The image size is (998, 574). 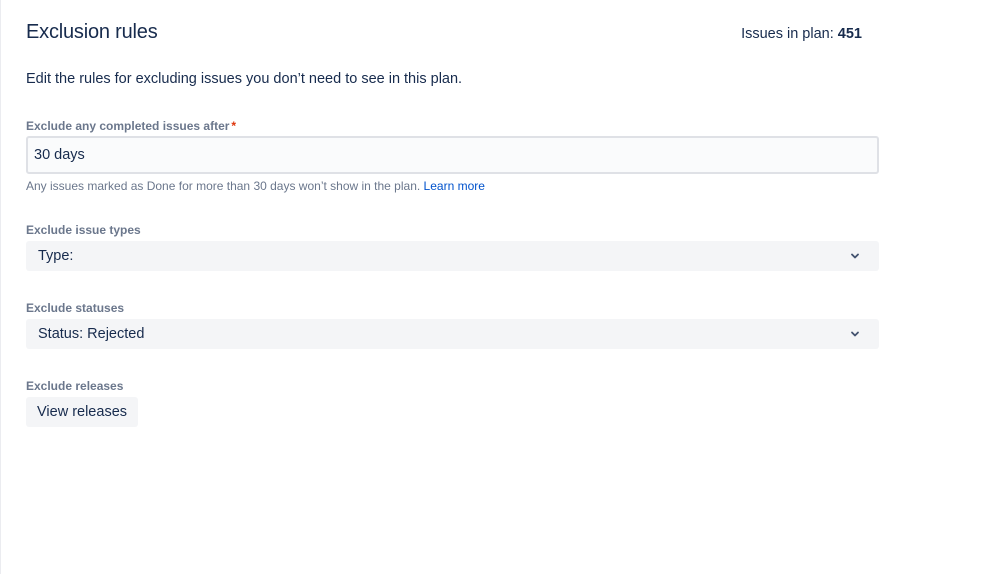 What do you see at coordinates (234, 126) in the screenshot?
I see `required-indicator: *` at bounding box center [234, 126].